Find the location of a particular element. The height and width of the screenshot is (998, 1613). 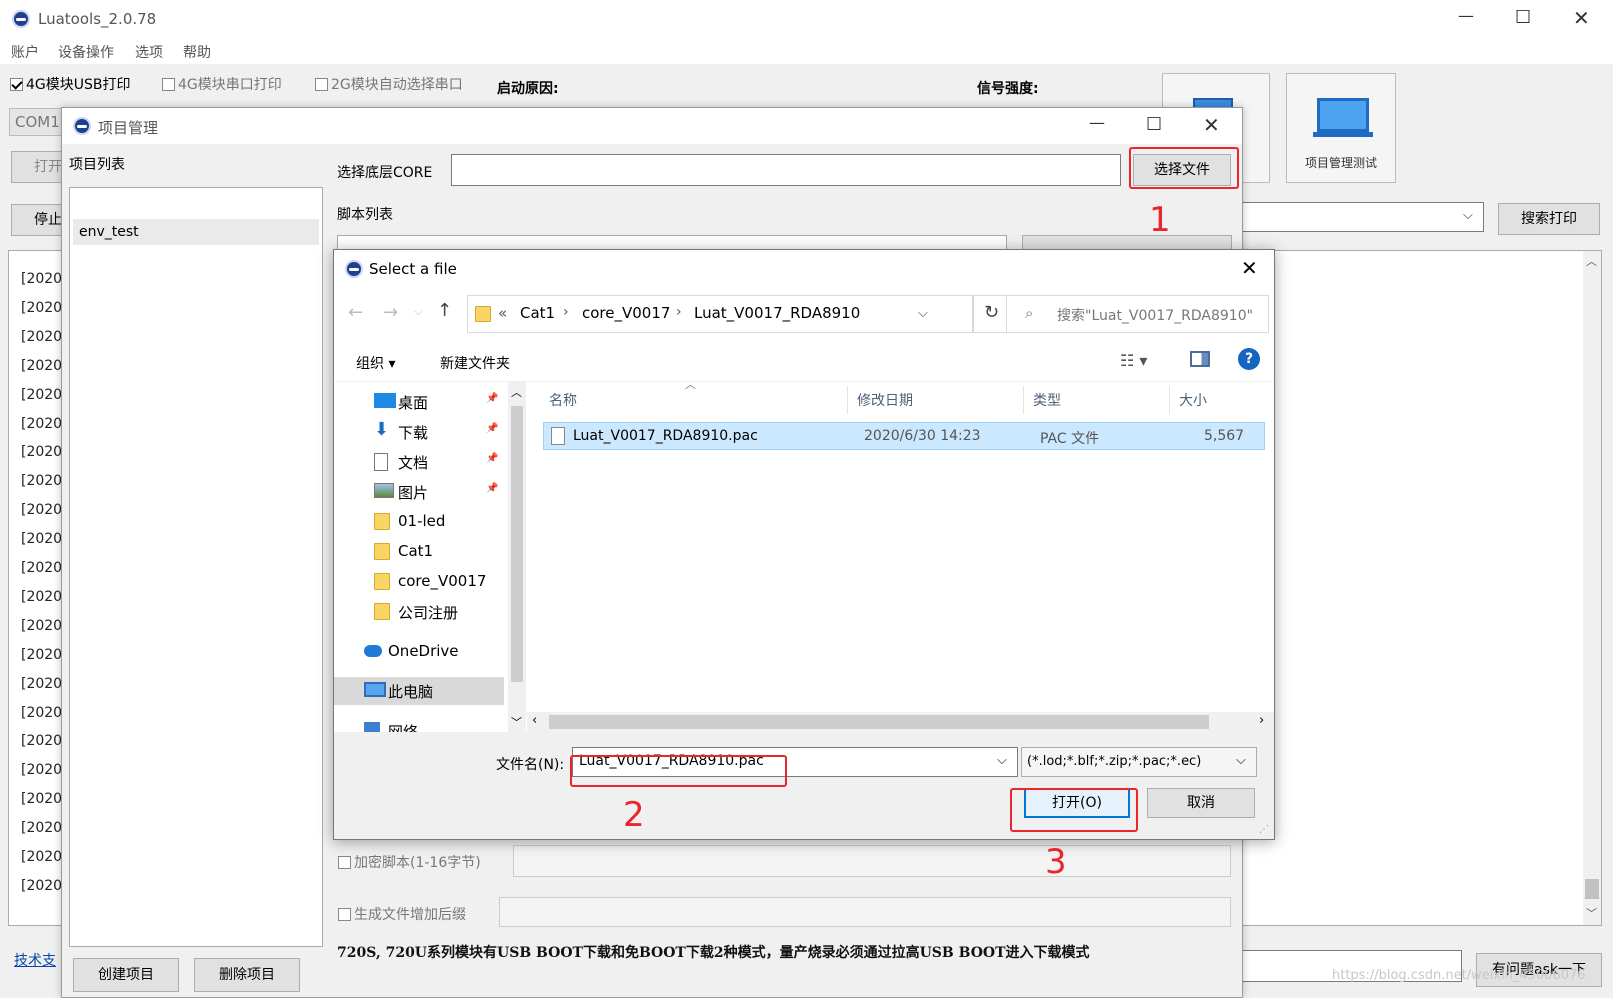

col-size: 大小 is located at coordinates (1193, 400).